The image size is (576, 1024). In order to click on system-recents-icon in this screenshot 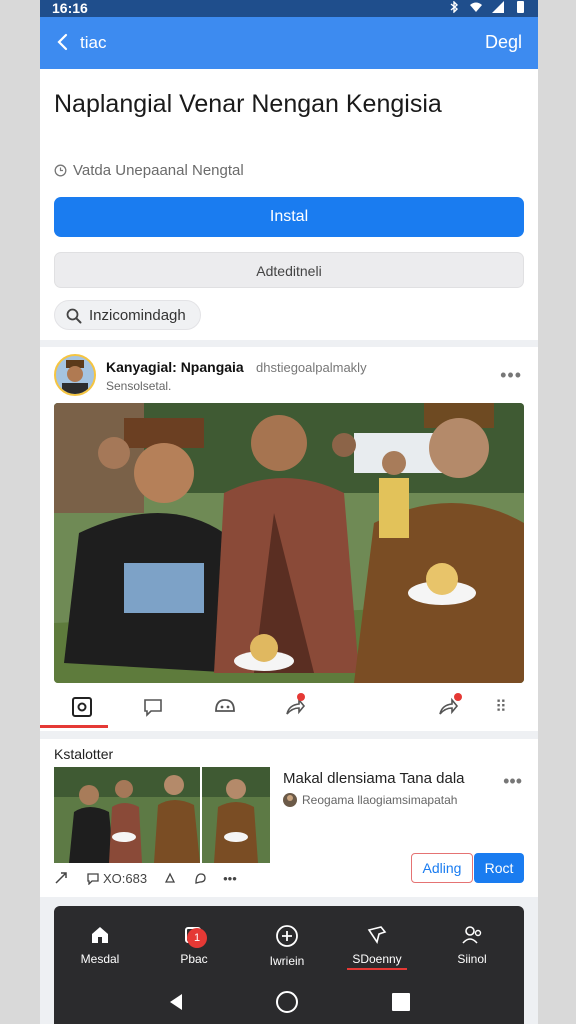, I will do `click(401, 1002)`.